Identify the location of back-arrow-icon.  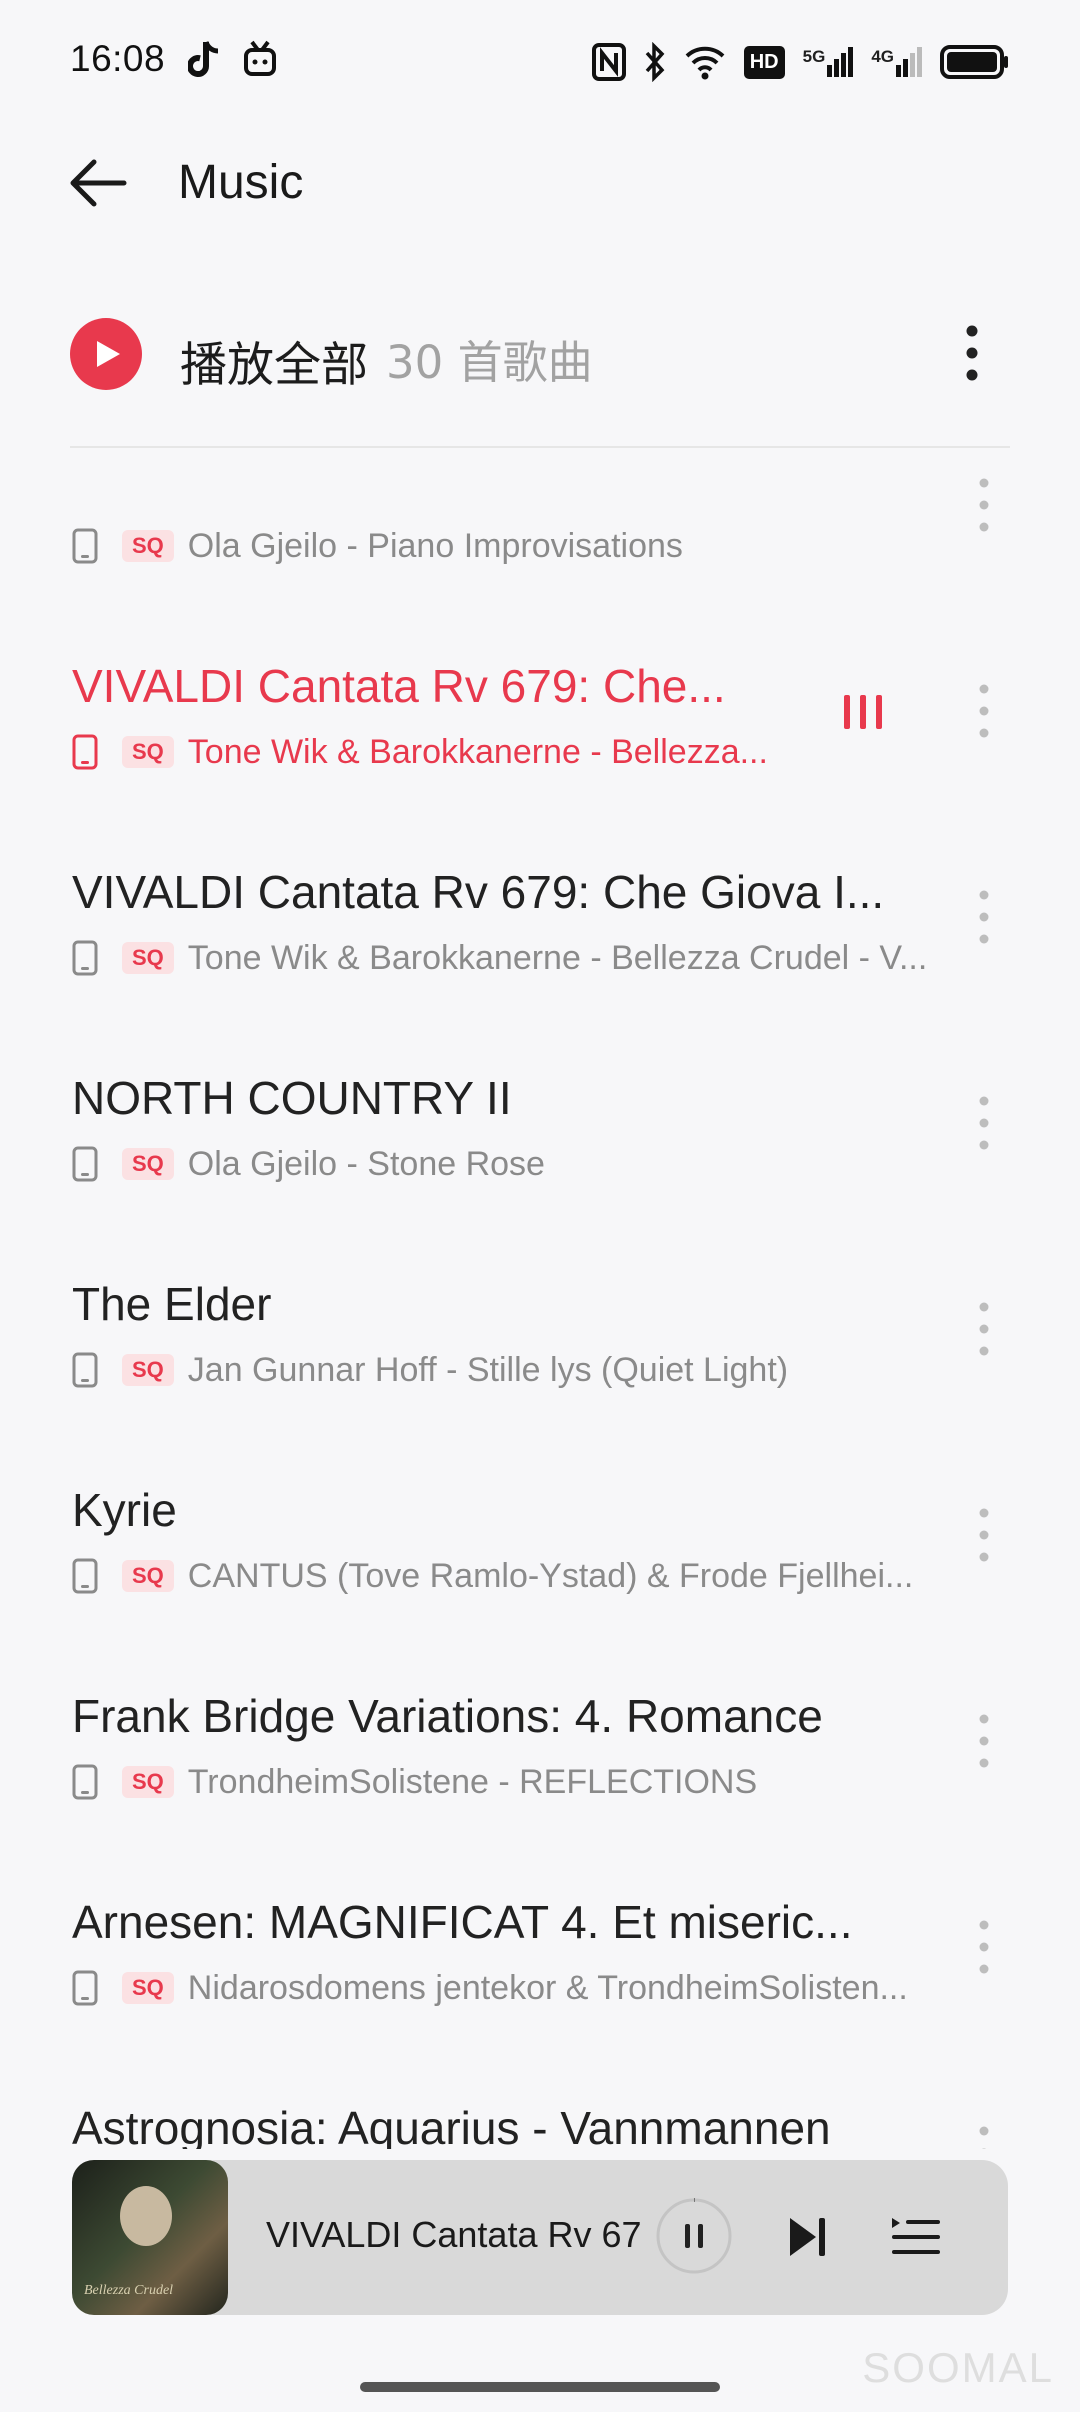
(98, 183).